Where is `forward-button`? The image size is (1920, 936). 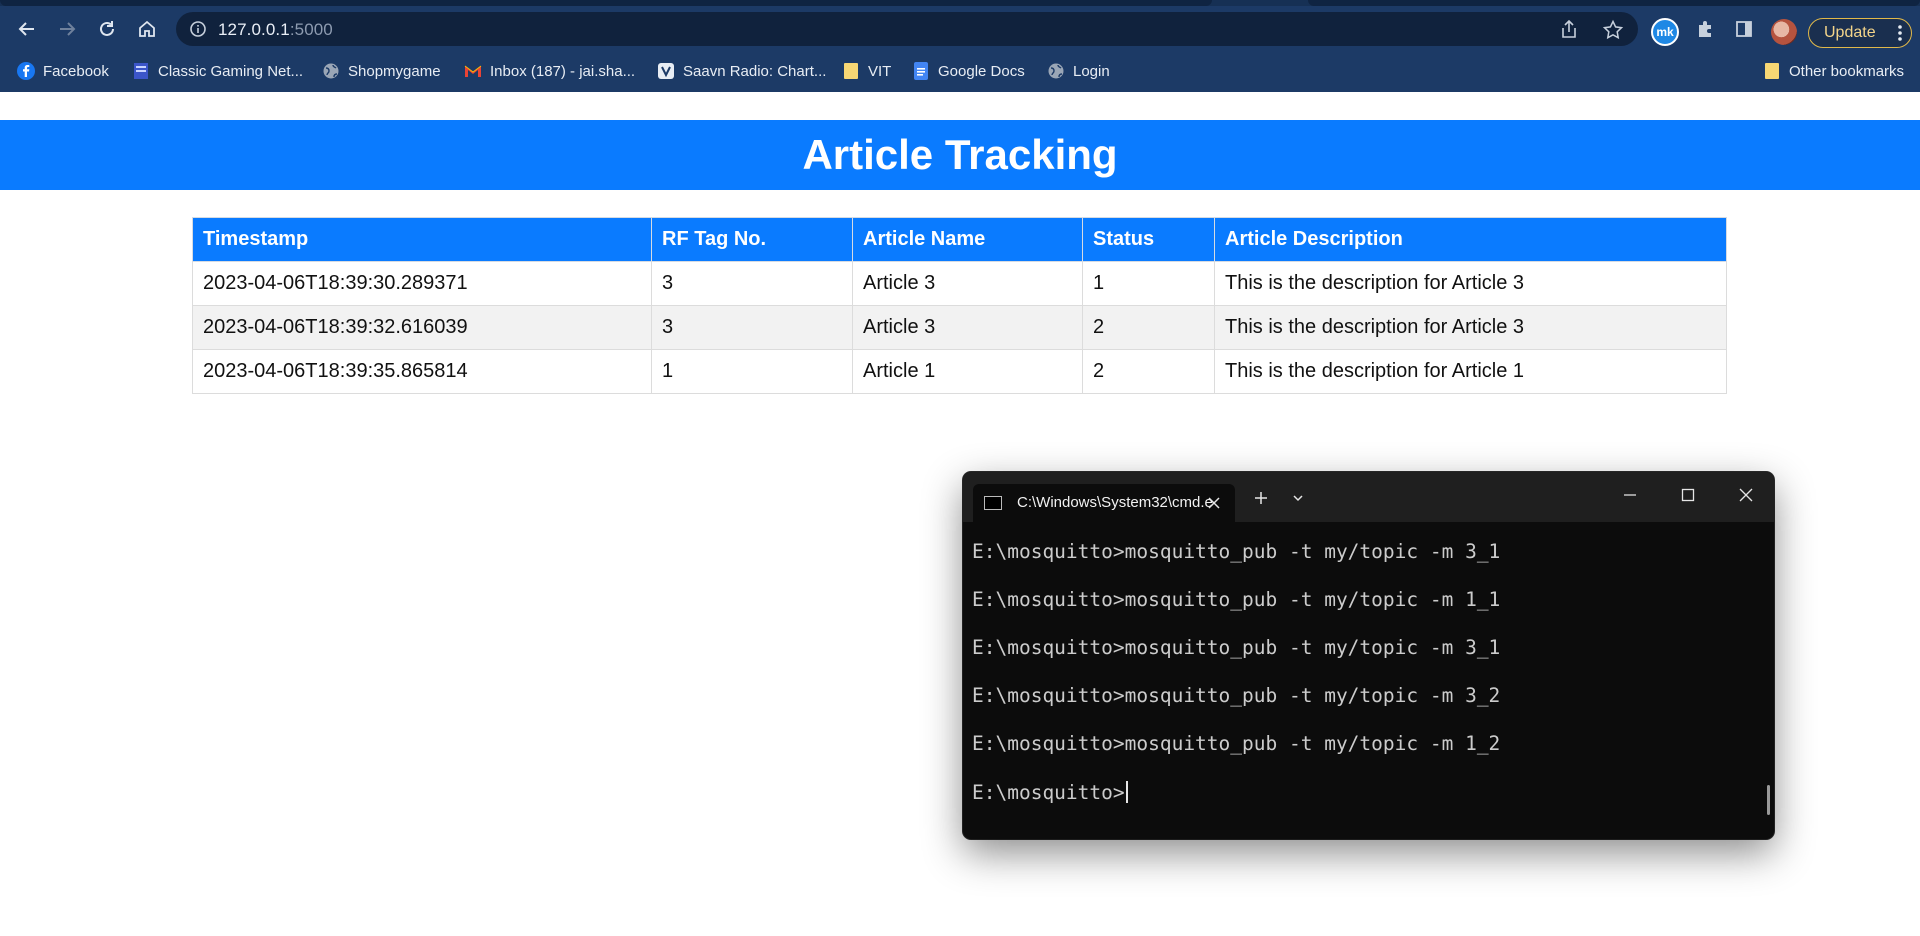 forward-button is located at coordinates (67, 29).